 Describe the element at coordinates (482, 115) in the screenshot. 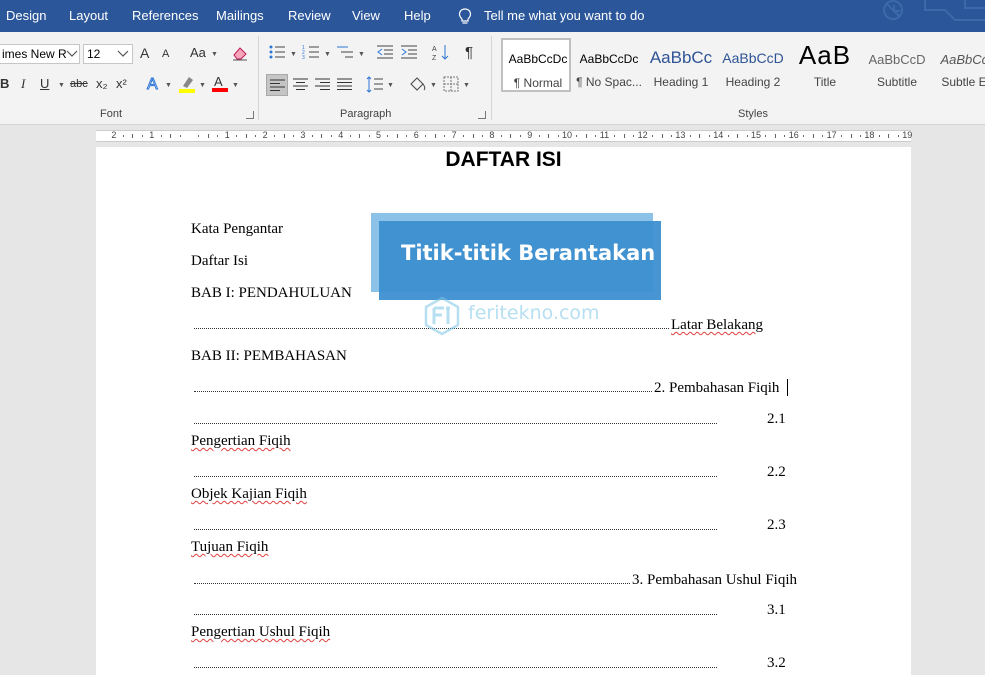

I see `paragraph-dialog-launcher` at that location.